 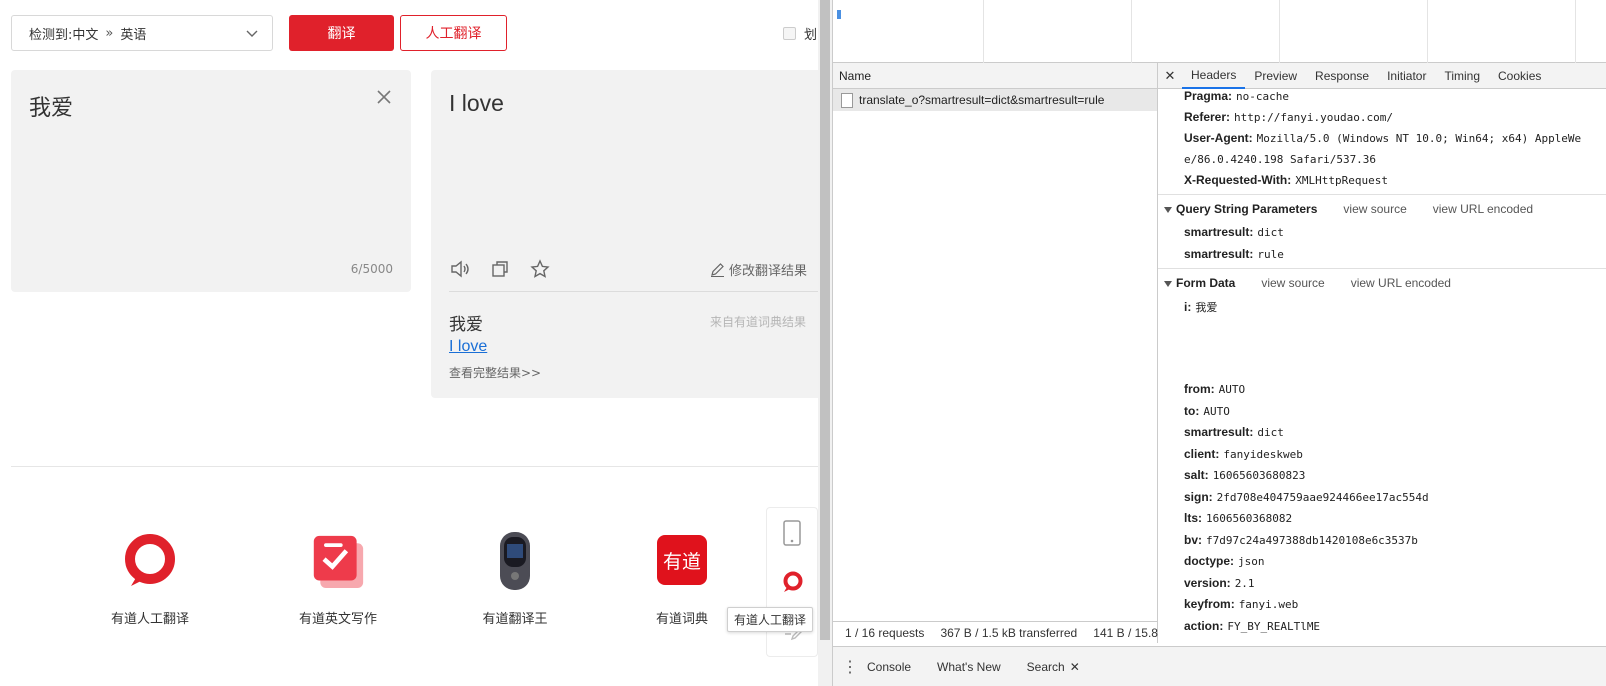 I want to click on youdao-writing-icon, so click(x=338, y=561).